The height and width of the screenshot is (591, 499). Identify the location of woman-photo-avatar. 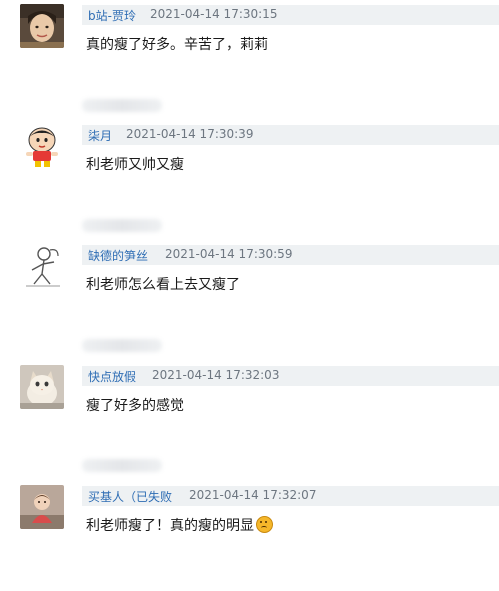
(42, 26).